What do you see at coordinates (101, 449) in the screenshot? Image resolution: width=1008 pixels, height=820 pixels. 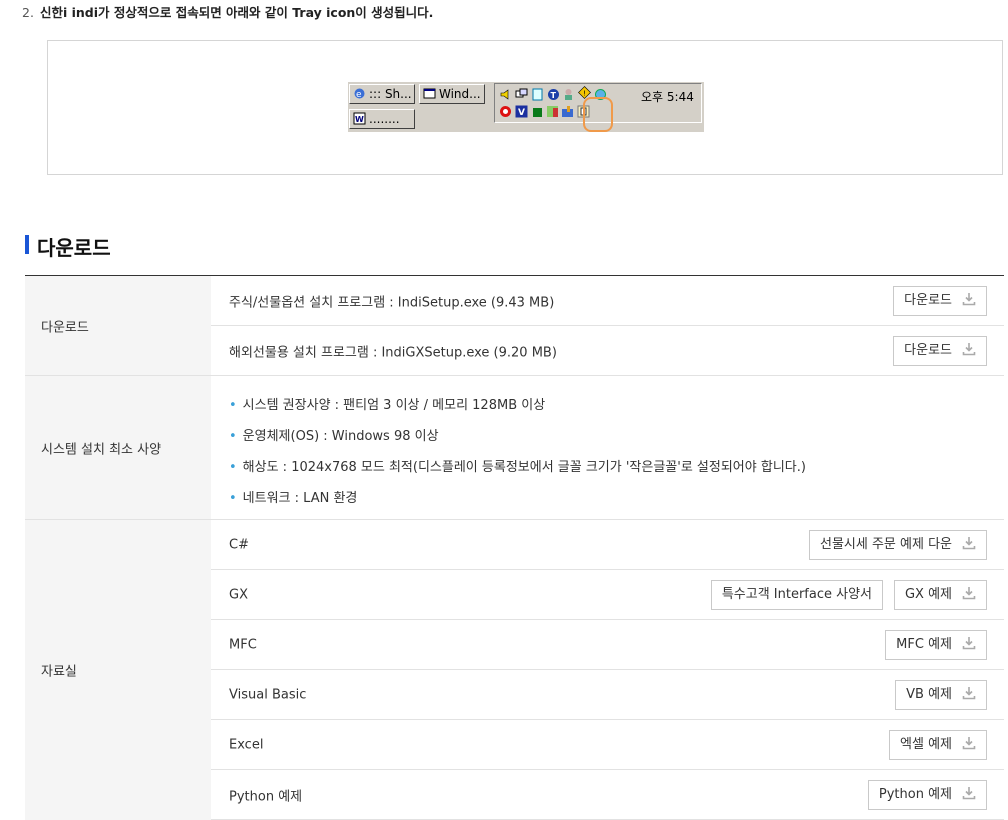 I see `requirements-header-label: 시스템 설치 최소 사양` at bounding box center [101, 449].